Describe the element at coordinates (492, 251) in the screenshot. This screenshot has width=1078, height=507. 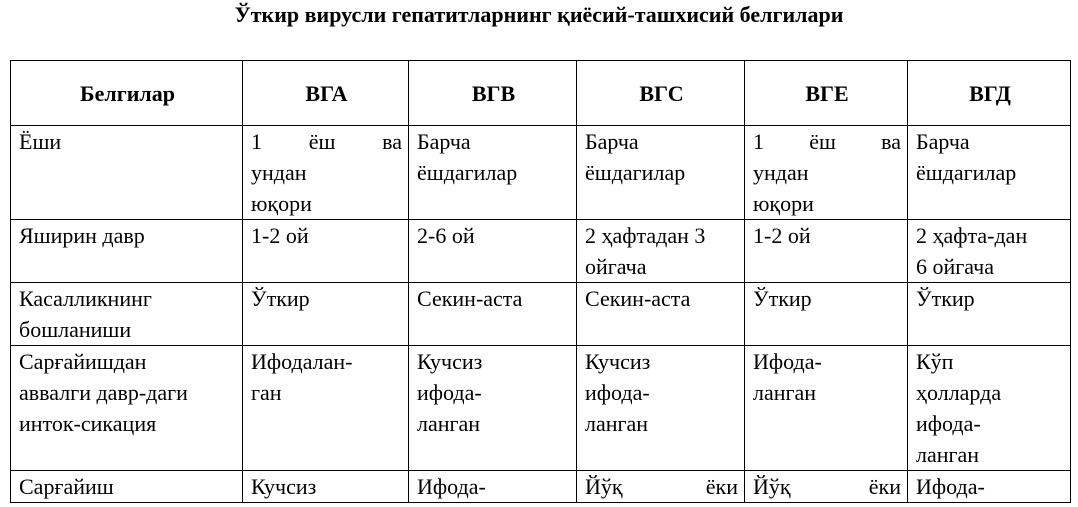
I see `table-cell: 2-6 ой` at that location.